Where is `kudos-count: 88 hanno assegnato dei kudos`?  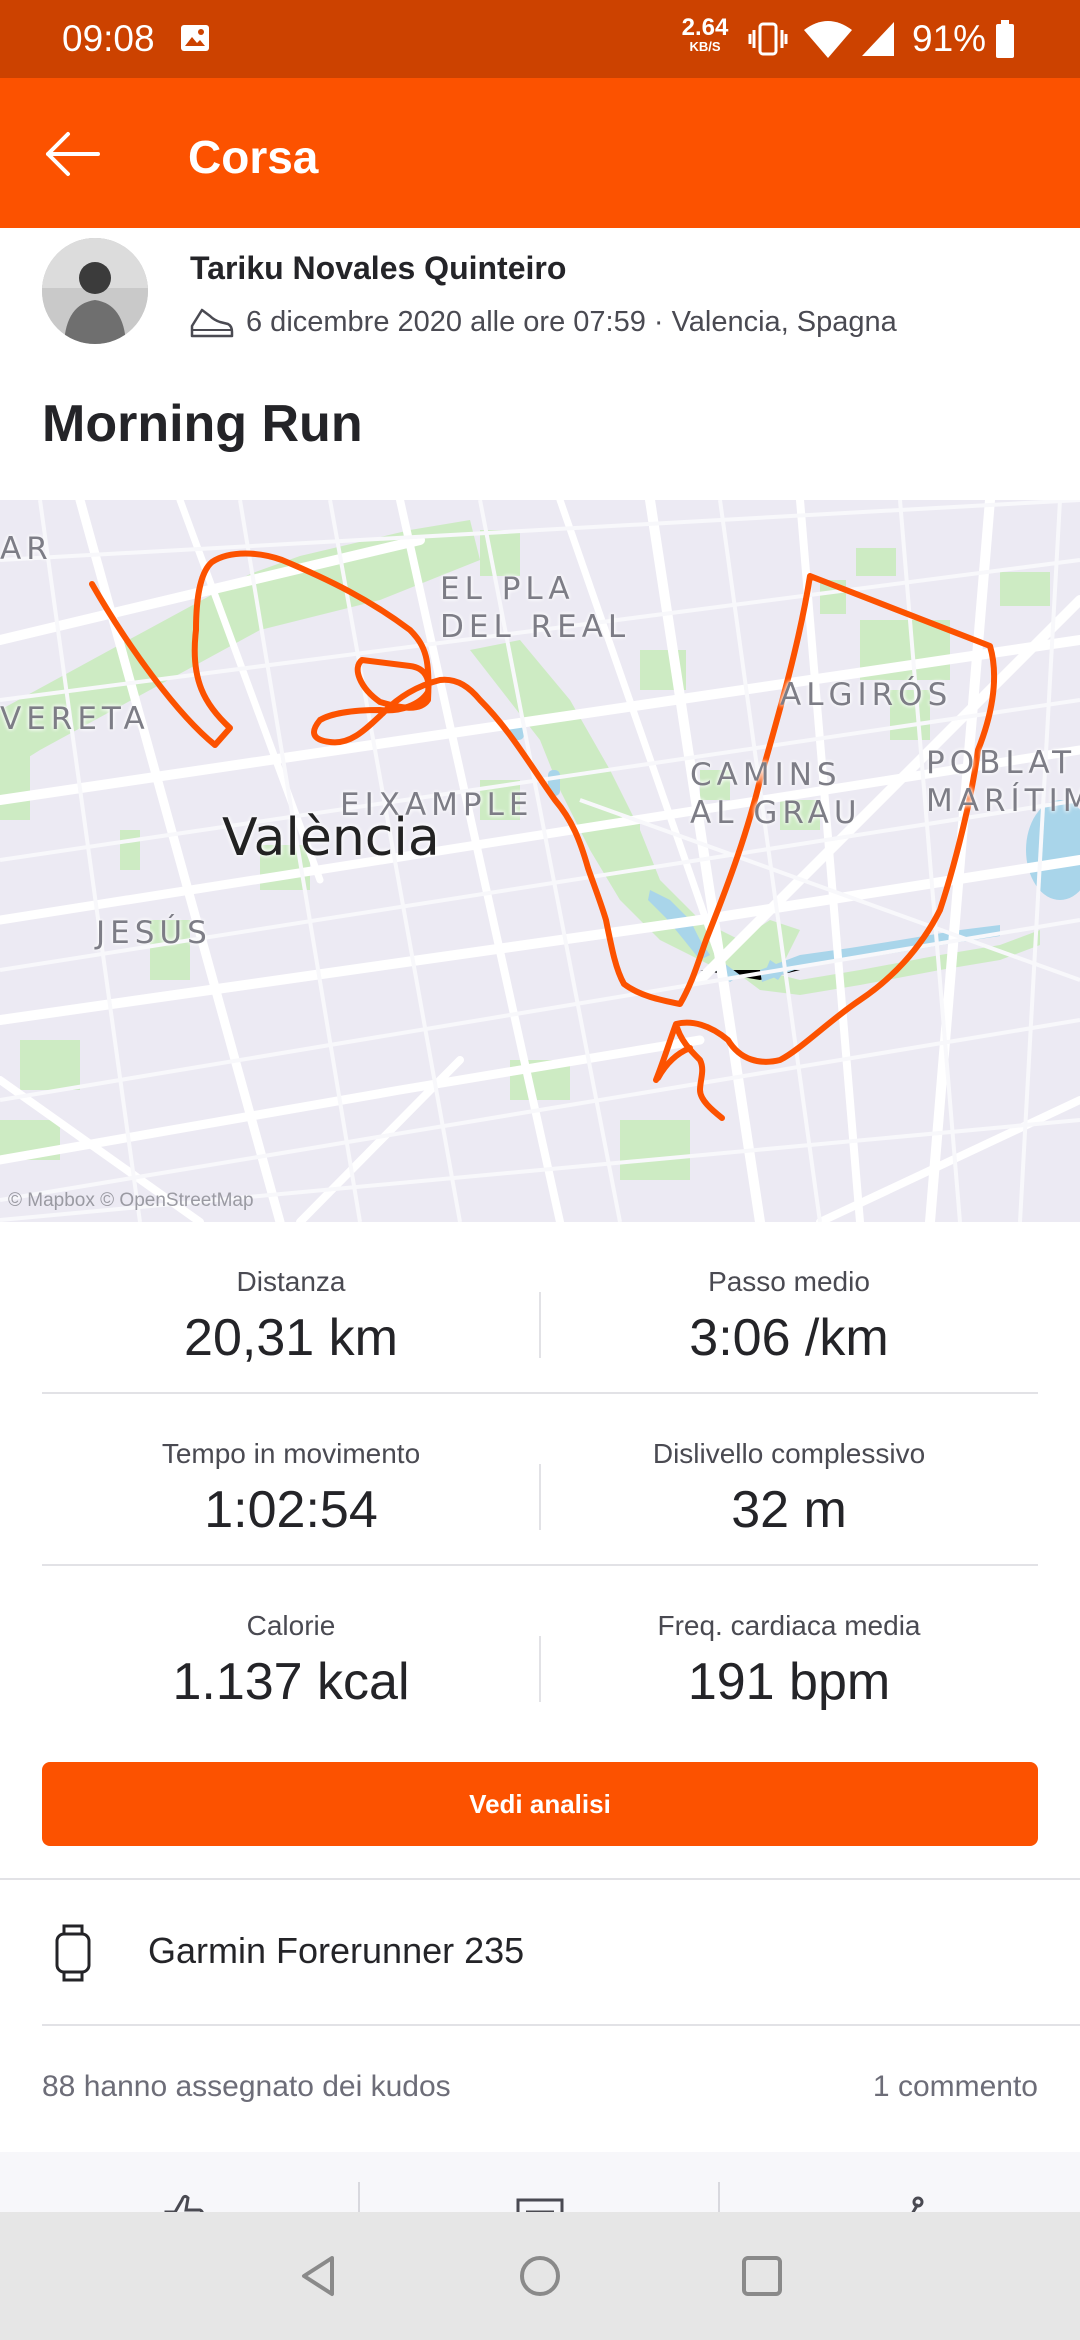
kudos-count: 88 hanno assegnato dei kudos is located at coordinates (246, 2087).